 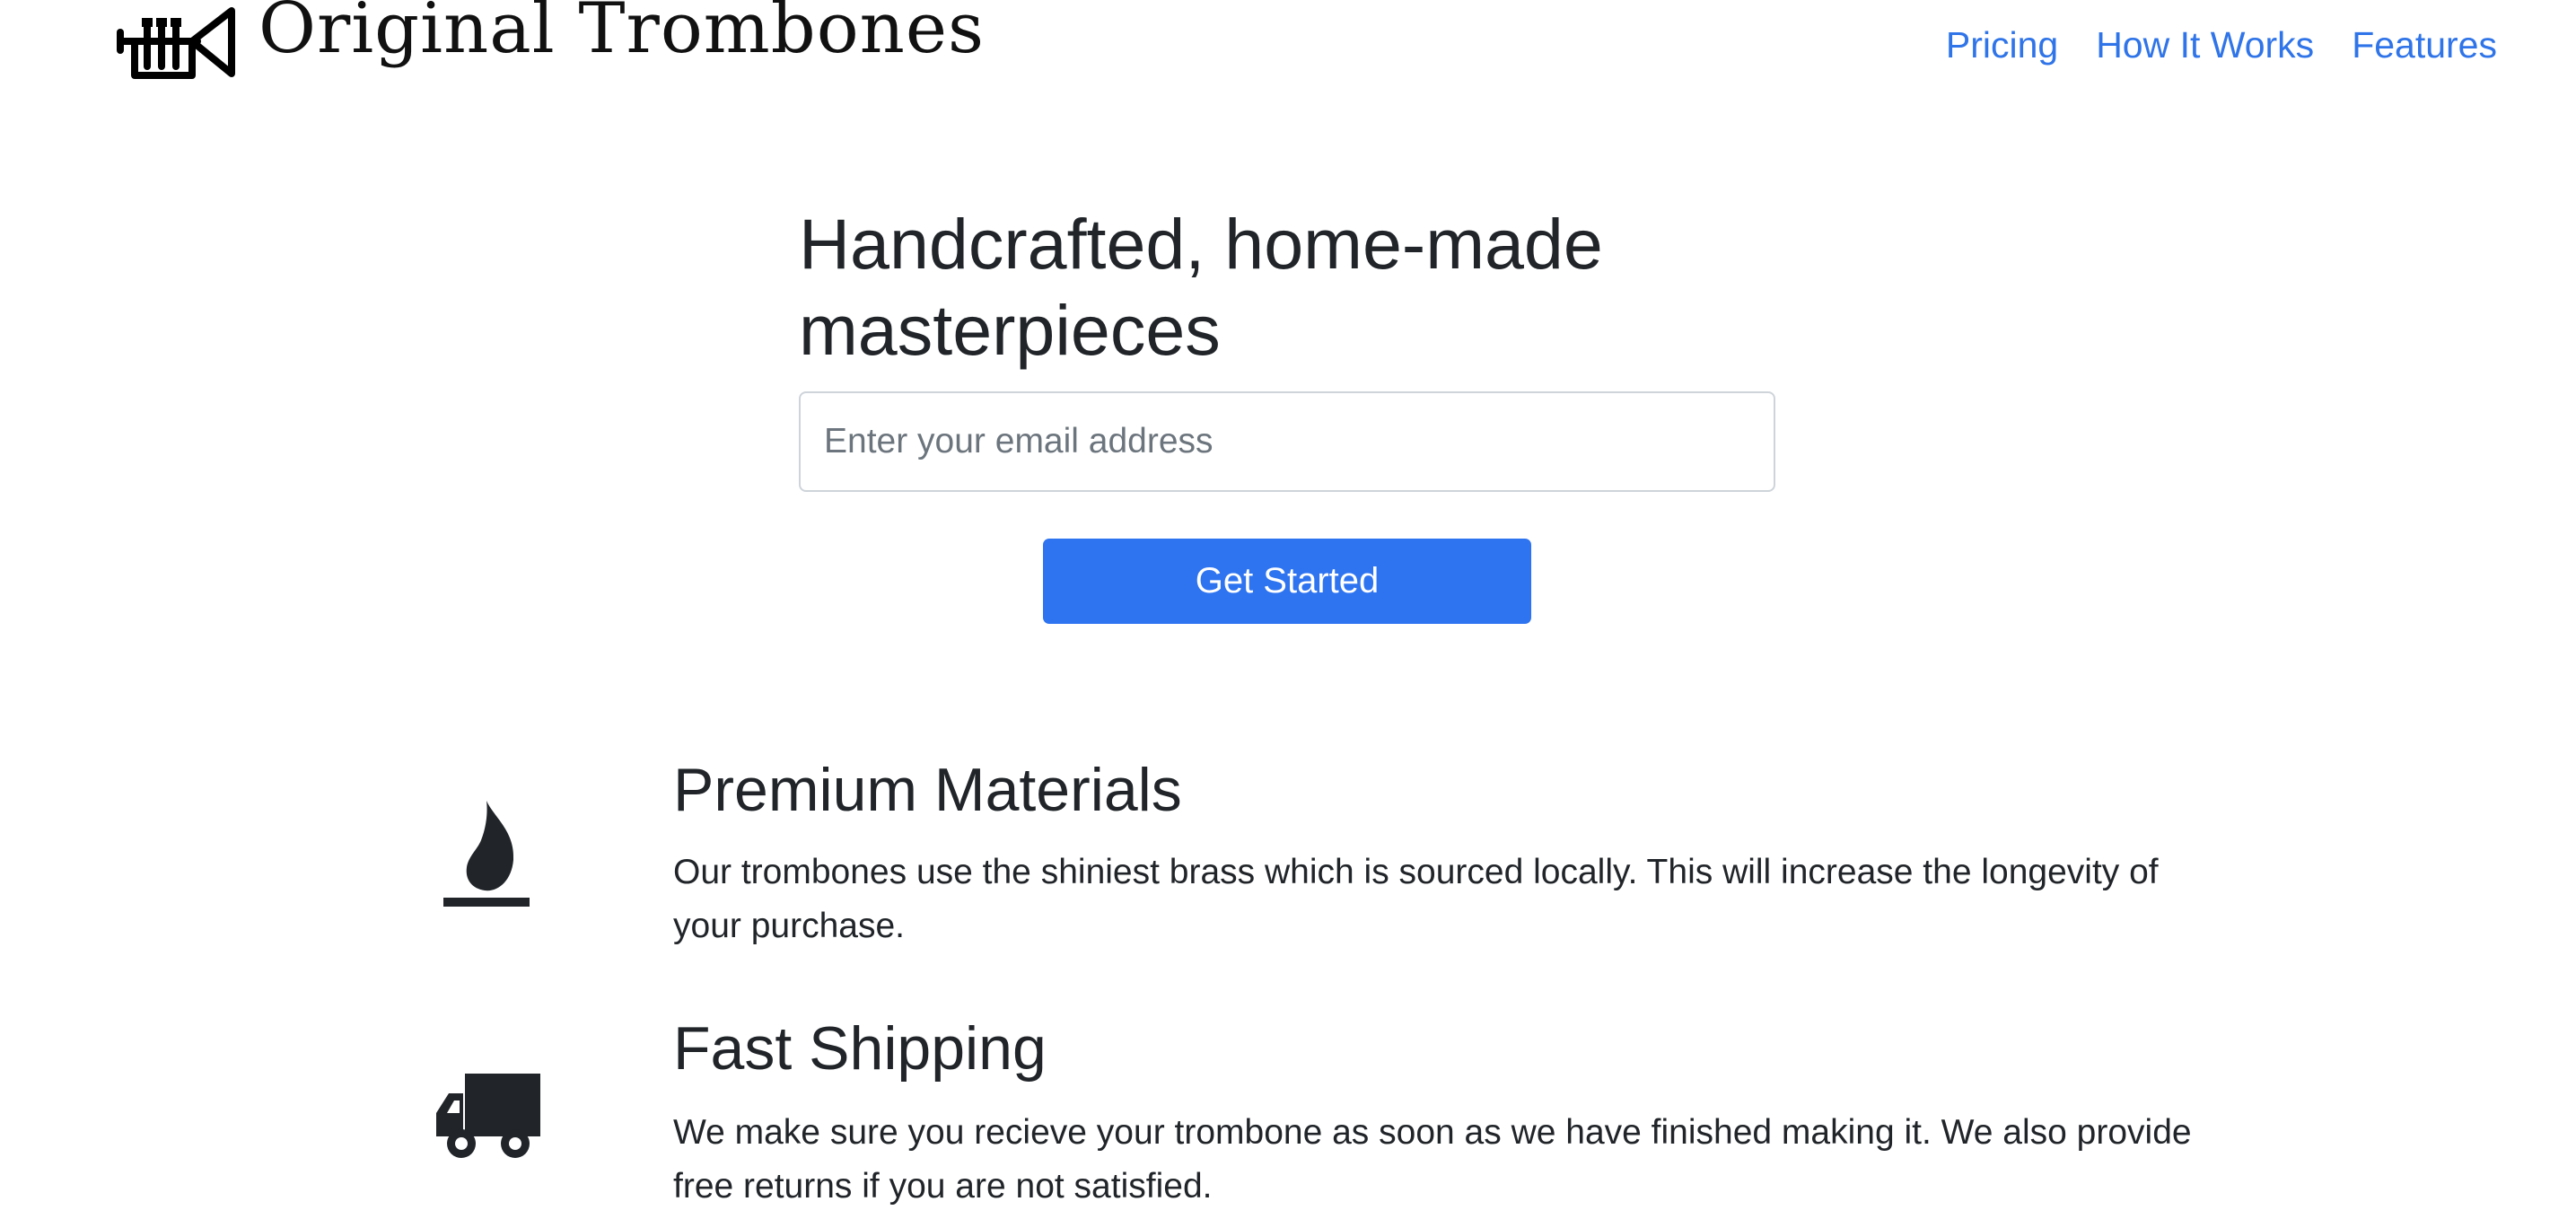 I want to click on feature-title: Fast Shipping, so click(x=860, y=1048).